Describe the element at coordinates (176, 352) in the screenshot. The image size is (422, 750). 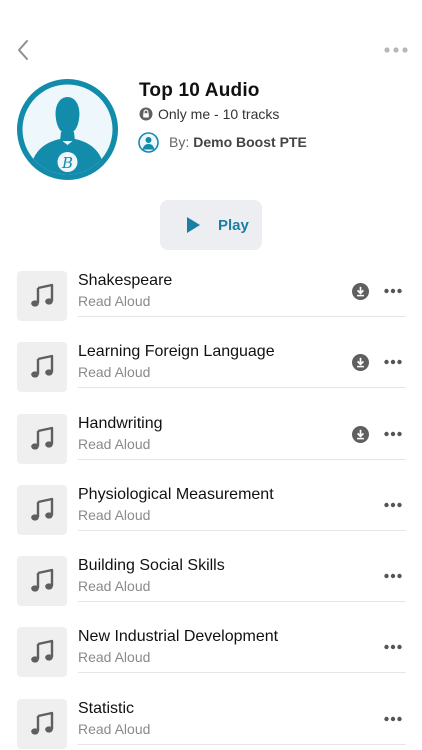
I see `track-title: Learning Foreign Language` at that location.